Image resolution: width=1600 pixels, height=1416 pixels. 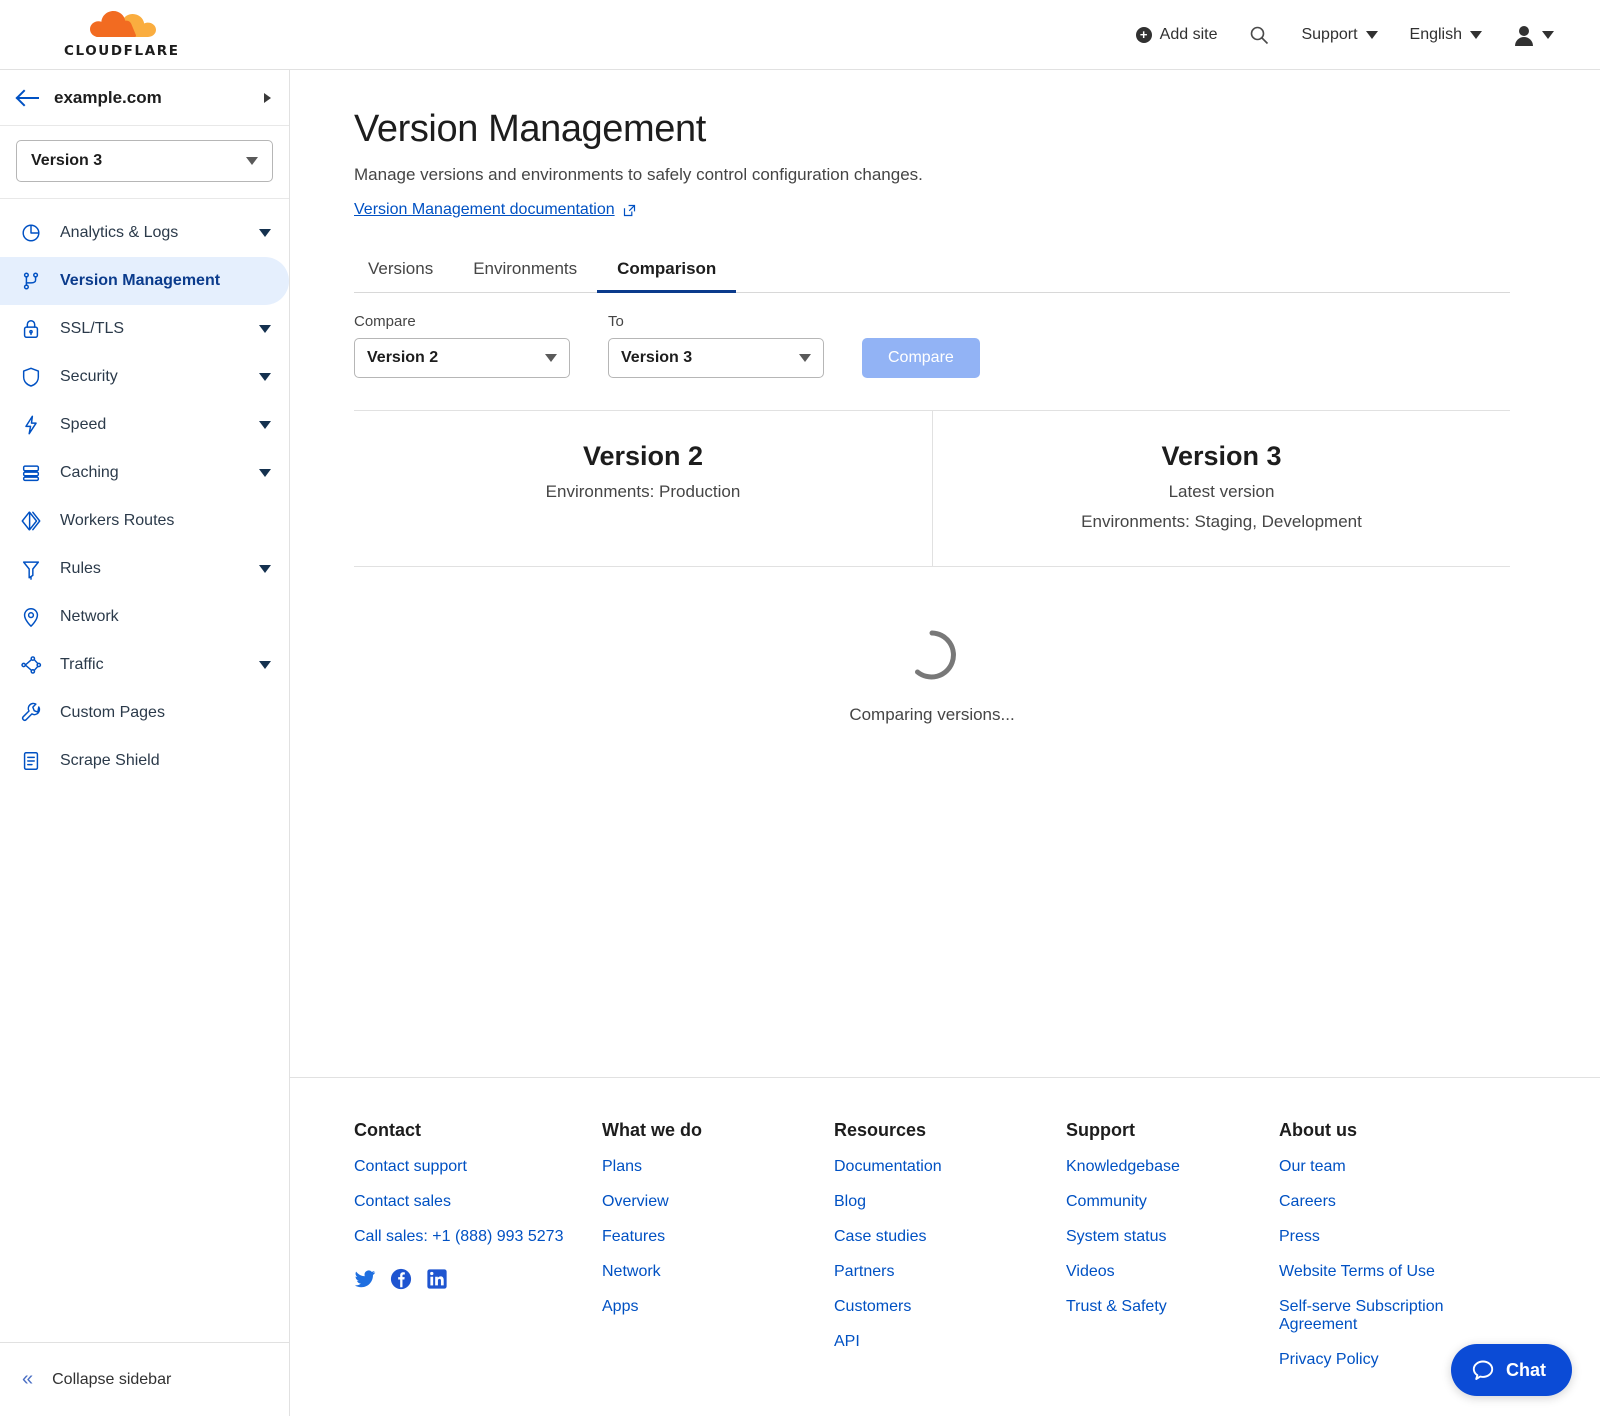 What do you see at coordinates (144, 713) in the screenshot?
I see `sidebar-item-custom-pages: Custom Pages` at bounding box center [144, 713].